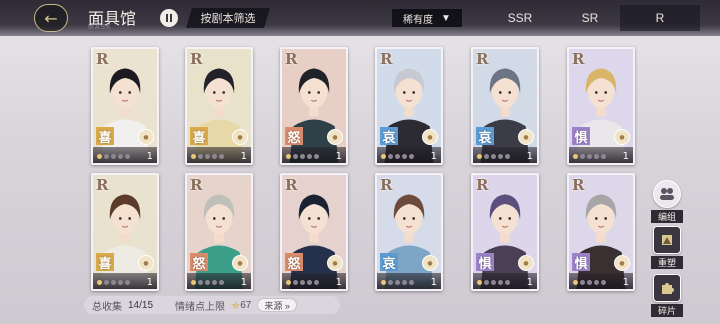 This screenshot has width=720, height=324. Describe the element at coordinates (667, 295) in the screenshot. I see `fragment-button: 碎片` at that location.